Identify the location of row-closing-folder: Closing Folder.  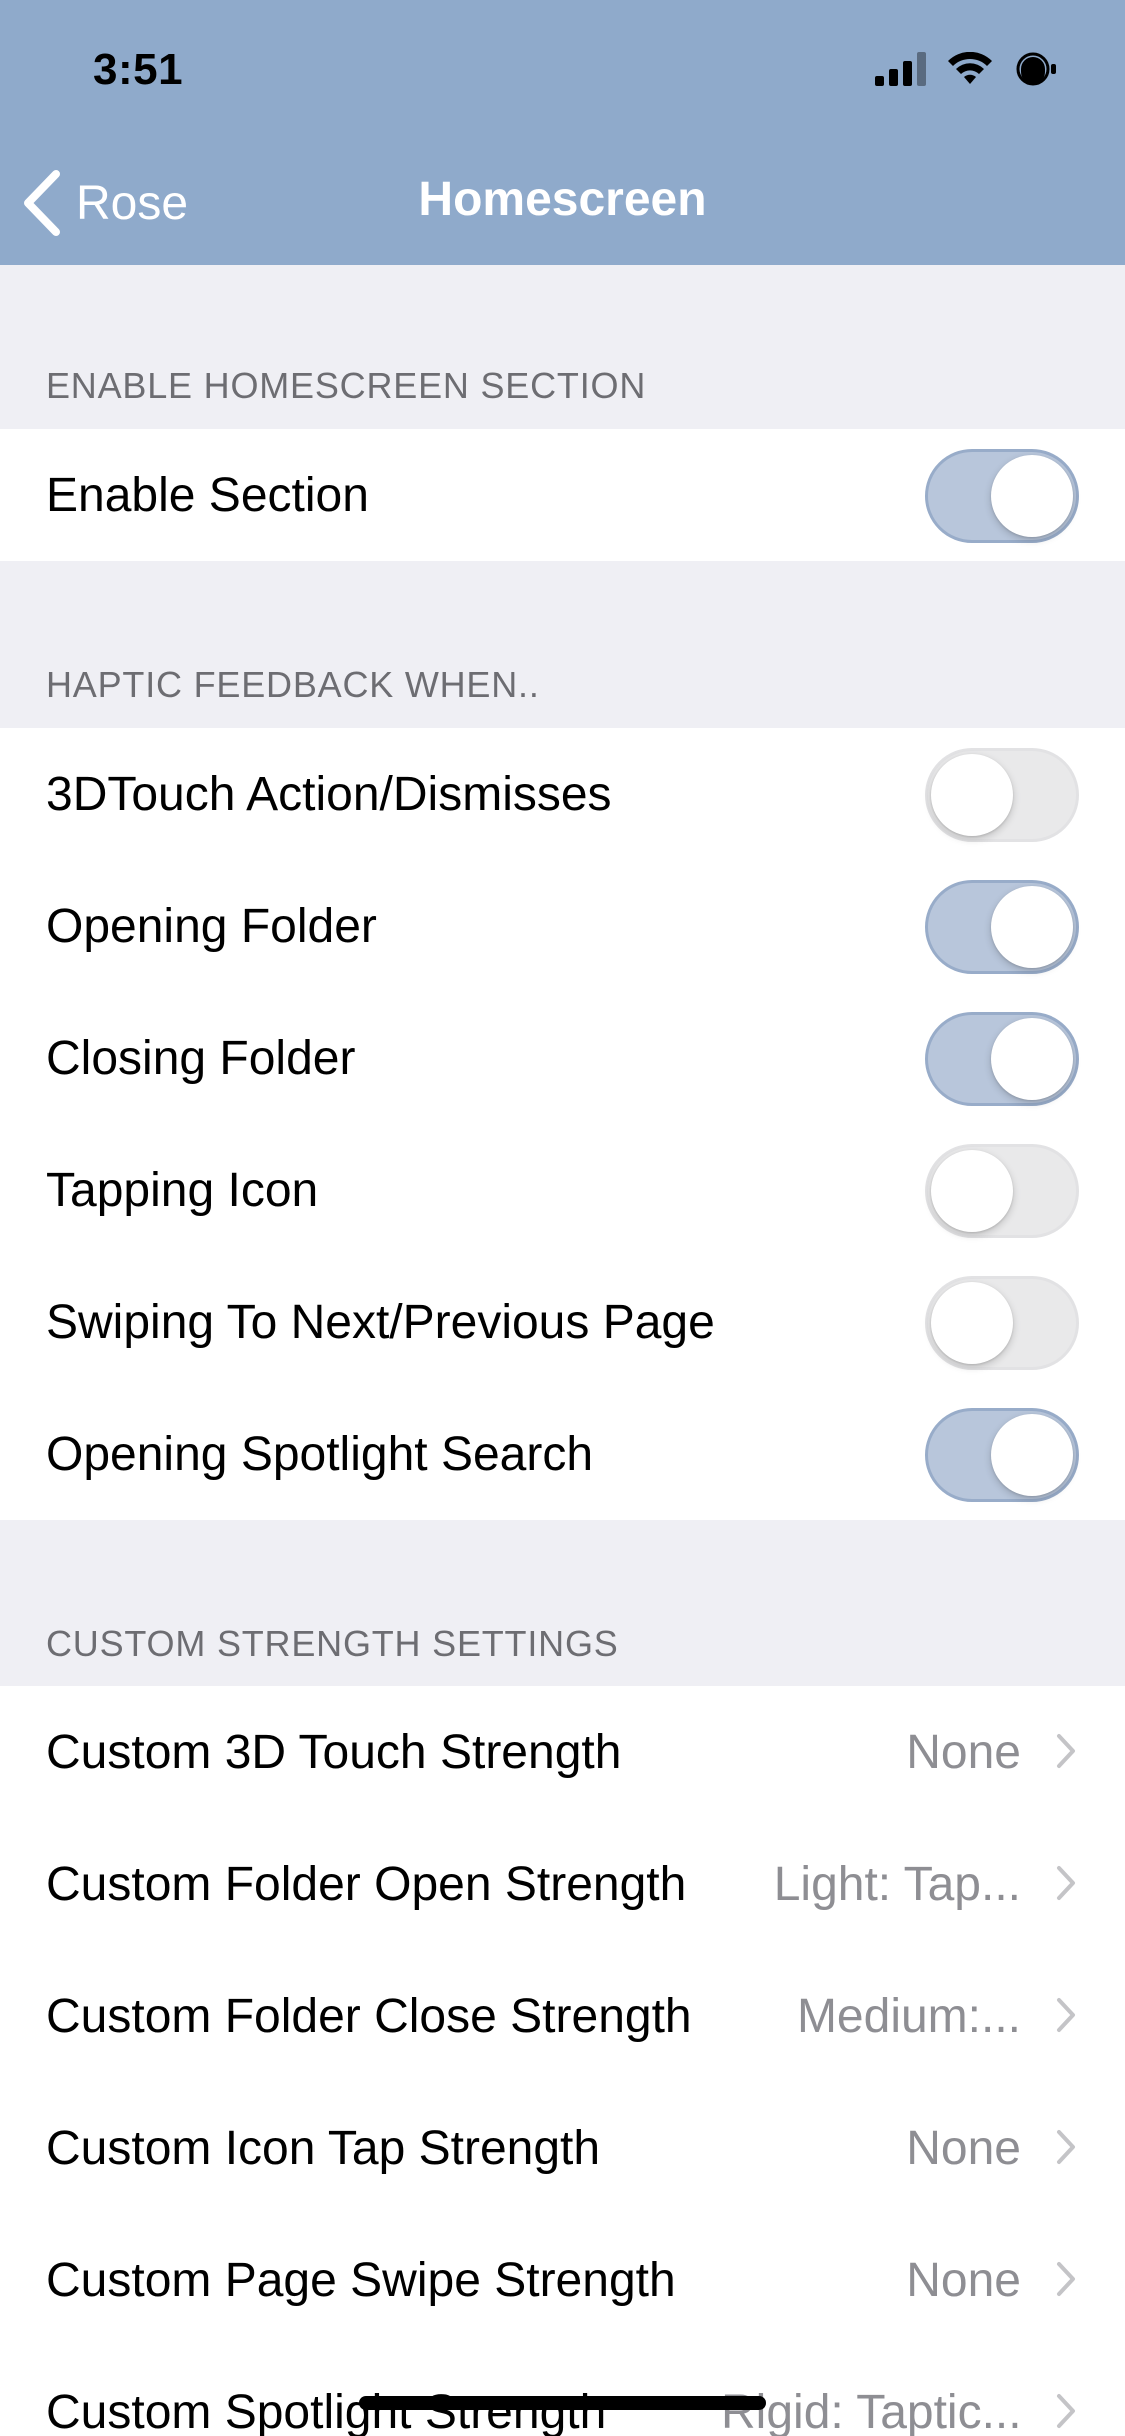
(562, 1058).